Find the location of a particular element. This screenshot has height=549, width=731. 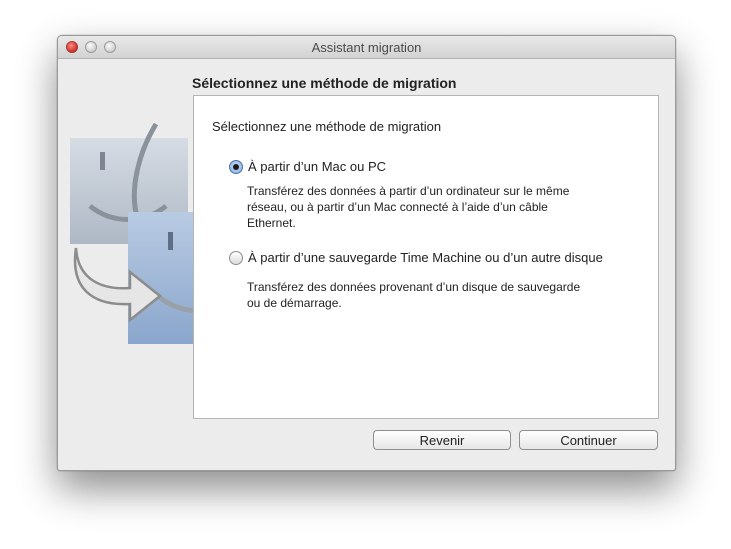

title-bar: Assistant migration is located at coordinates (366, 47).